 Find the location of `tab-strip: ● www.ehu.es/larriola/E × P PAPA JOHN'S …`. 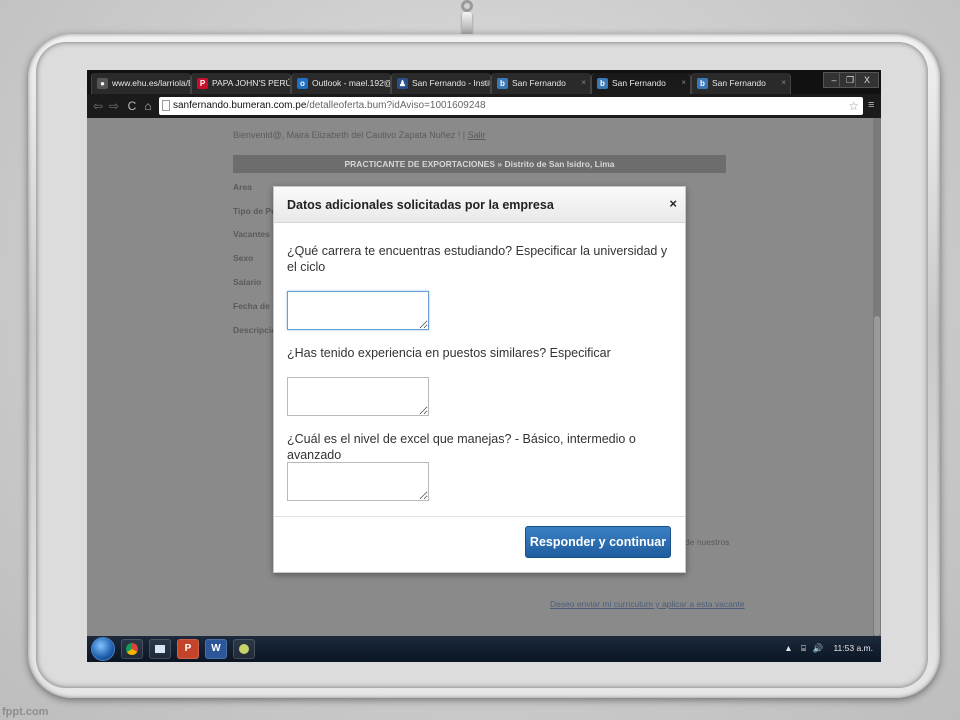

tab-strip: ● www.ehu.es/larriola/E × P PAPA JOHN'S … is located at coordinates (484, 82).